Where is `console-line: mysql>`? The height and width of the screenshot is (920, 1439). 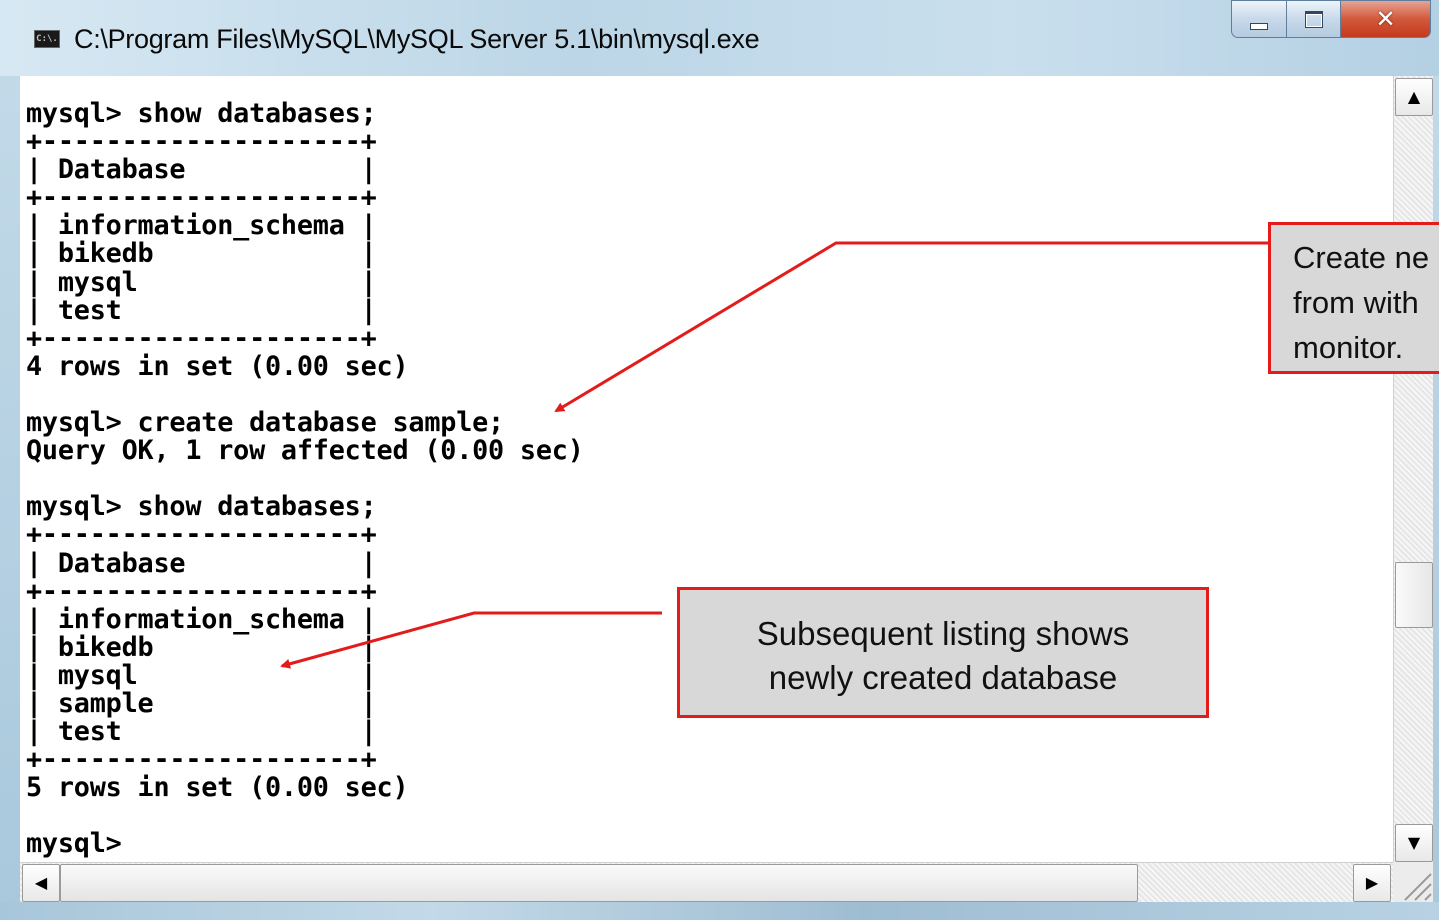 console-line: mysql> is located at coordinates (74, 844).